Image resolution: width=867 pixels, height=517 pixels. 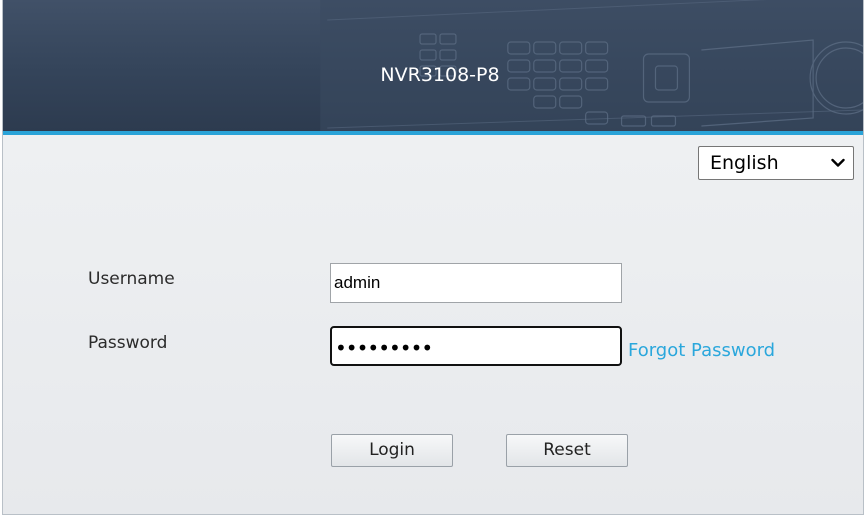 What do you see at coordinates (838, 162) in the screenshot?
I see `chevron-down-icon` at bounding box center [838, 162].